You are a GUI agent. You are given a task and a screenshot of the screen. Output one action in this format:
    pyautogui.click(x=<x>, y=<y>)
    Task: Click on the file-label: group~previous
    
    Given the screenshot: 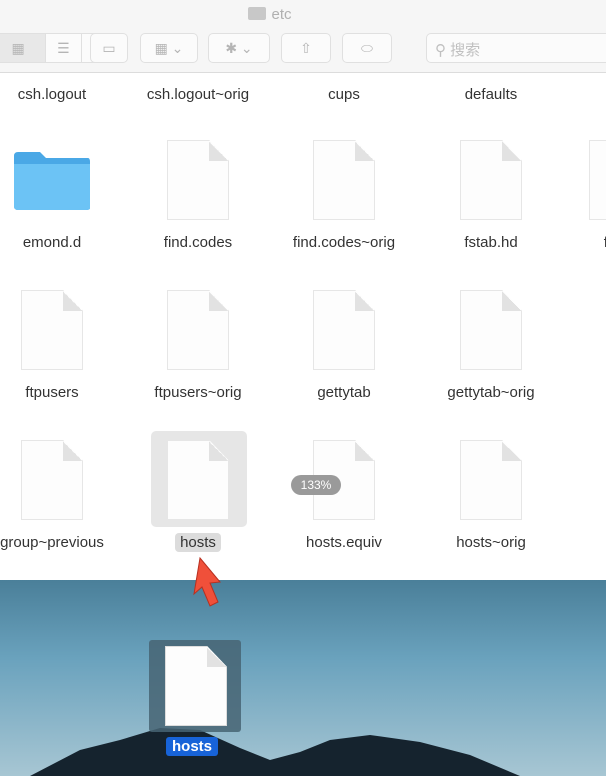 What is the action you would take?
    pyautogui.click(x=52, y=542)
    